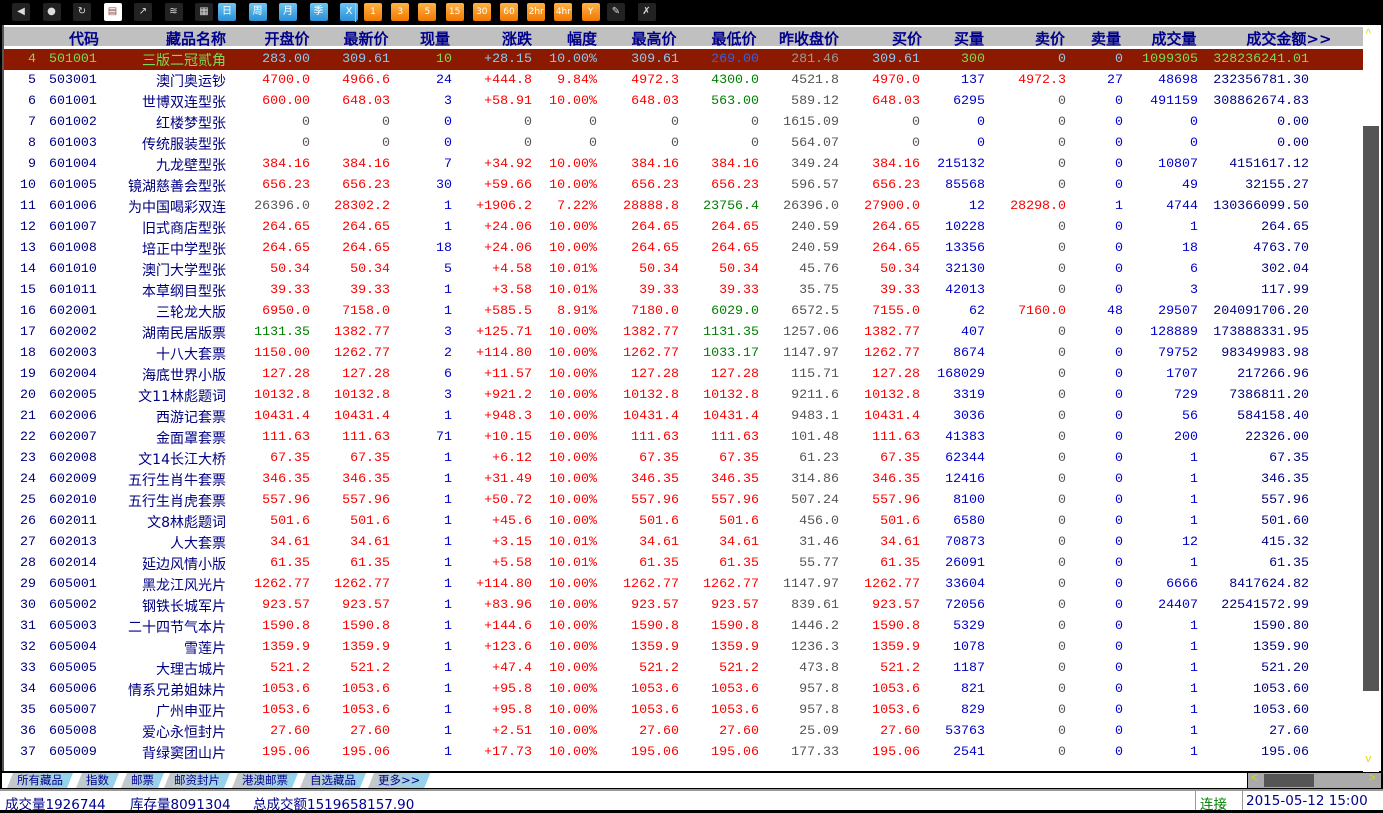  Describe the element at coordinates (204, 12) in the screenshot. I see `table-icon: ▦` at that location.